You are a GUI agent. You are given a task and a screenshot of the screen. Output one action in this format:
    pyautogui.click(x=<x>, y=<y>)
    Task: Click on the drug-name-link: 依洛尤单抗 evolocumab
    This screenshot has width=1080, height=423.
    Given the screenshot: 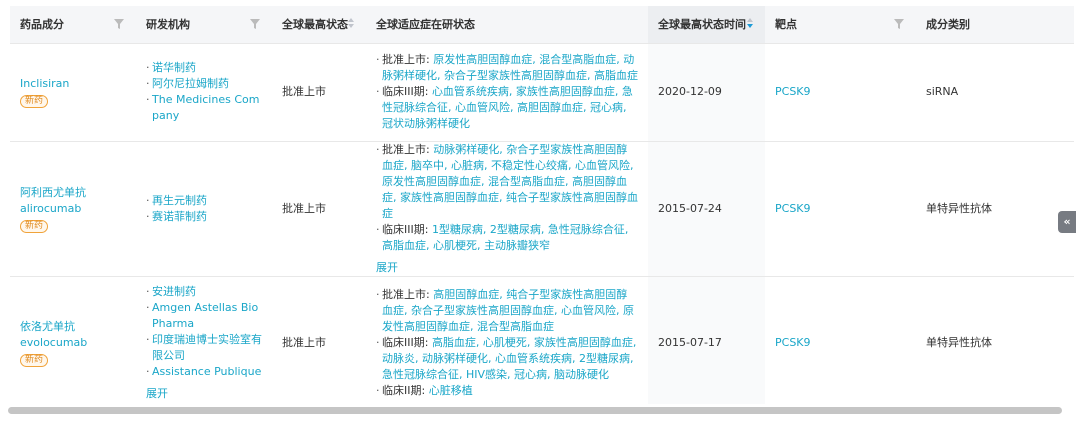 What is the action you would take?
    pyautogui.click(x=73, y=335)
    